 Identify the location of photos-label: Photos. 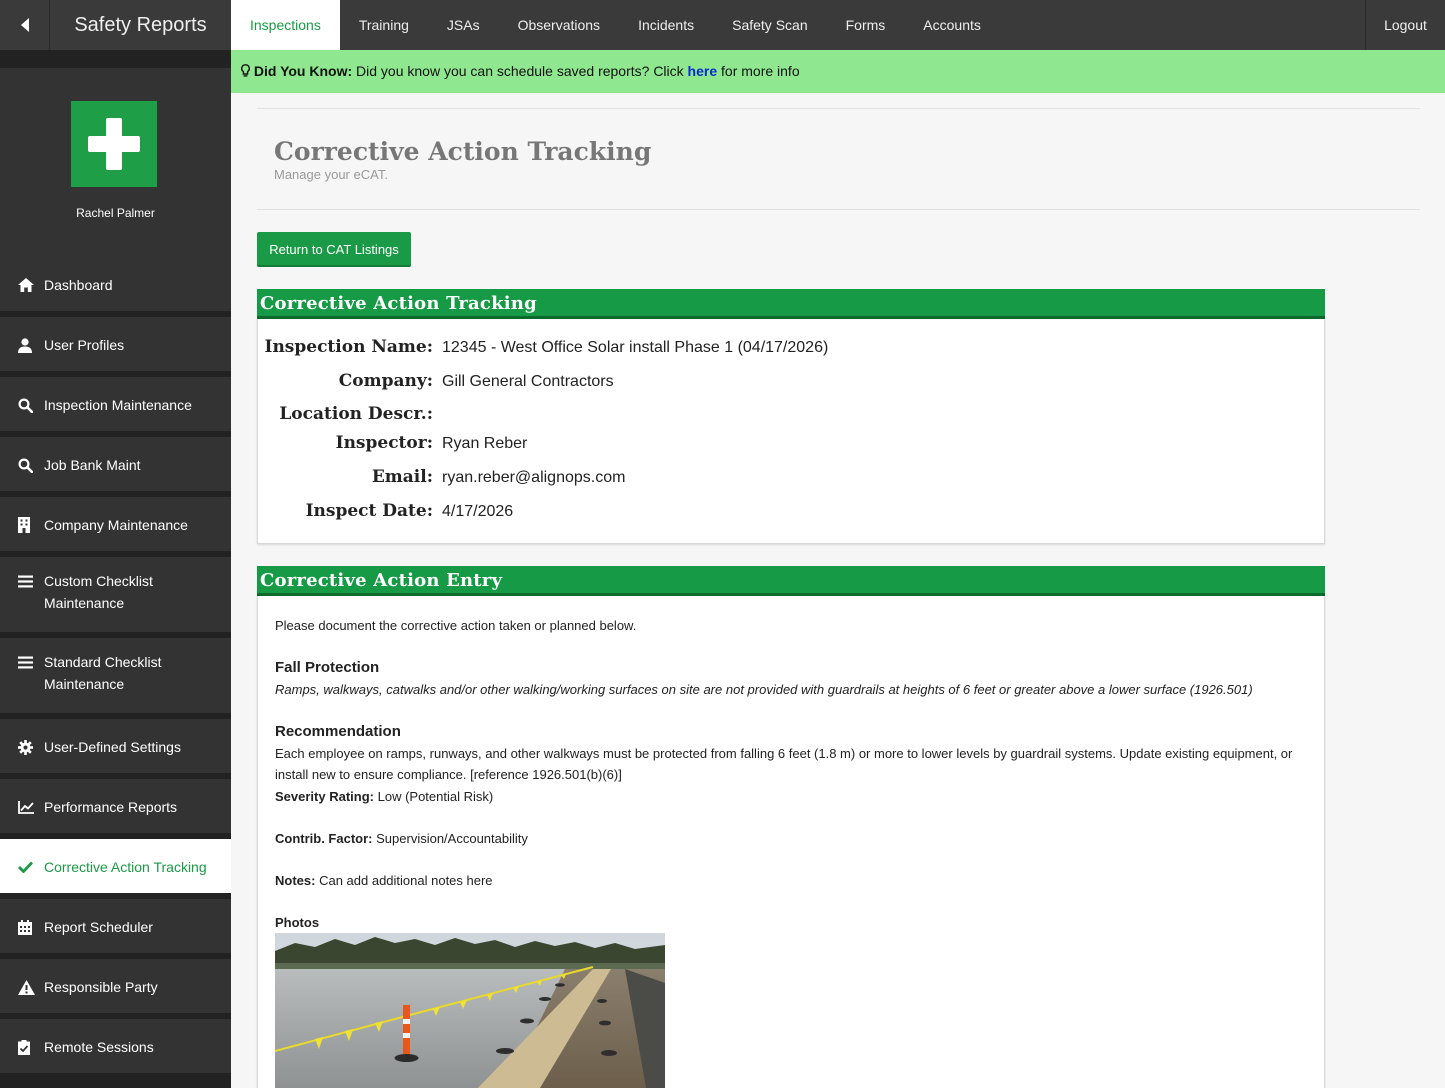
(297, 922).